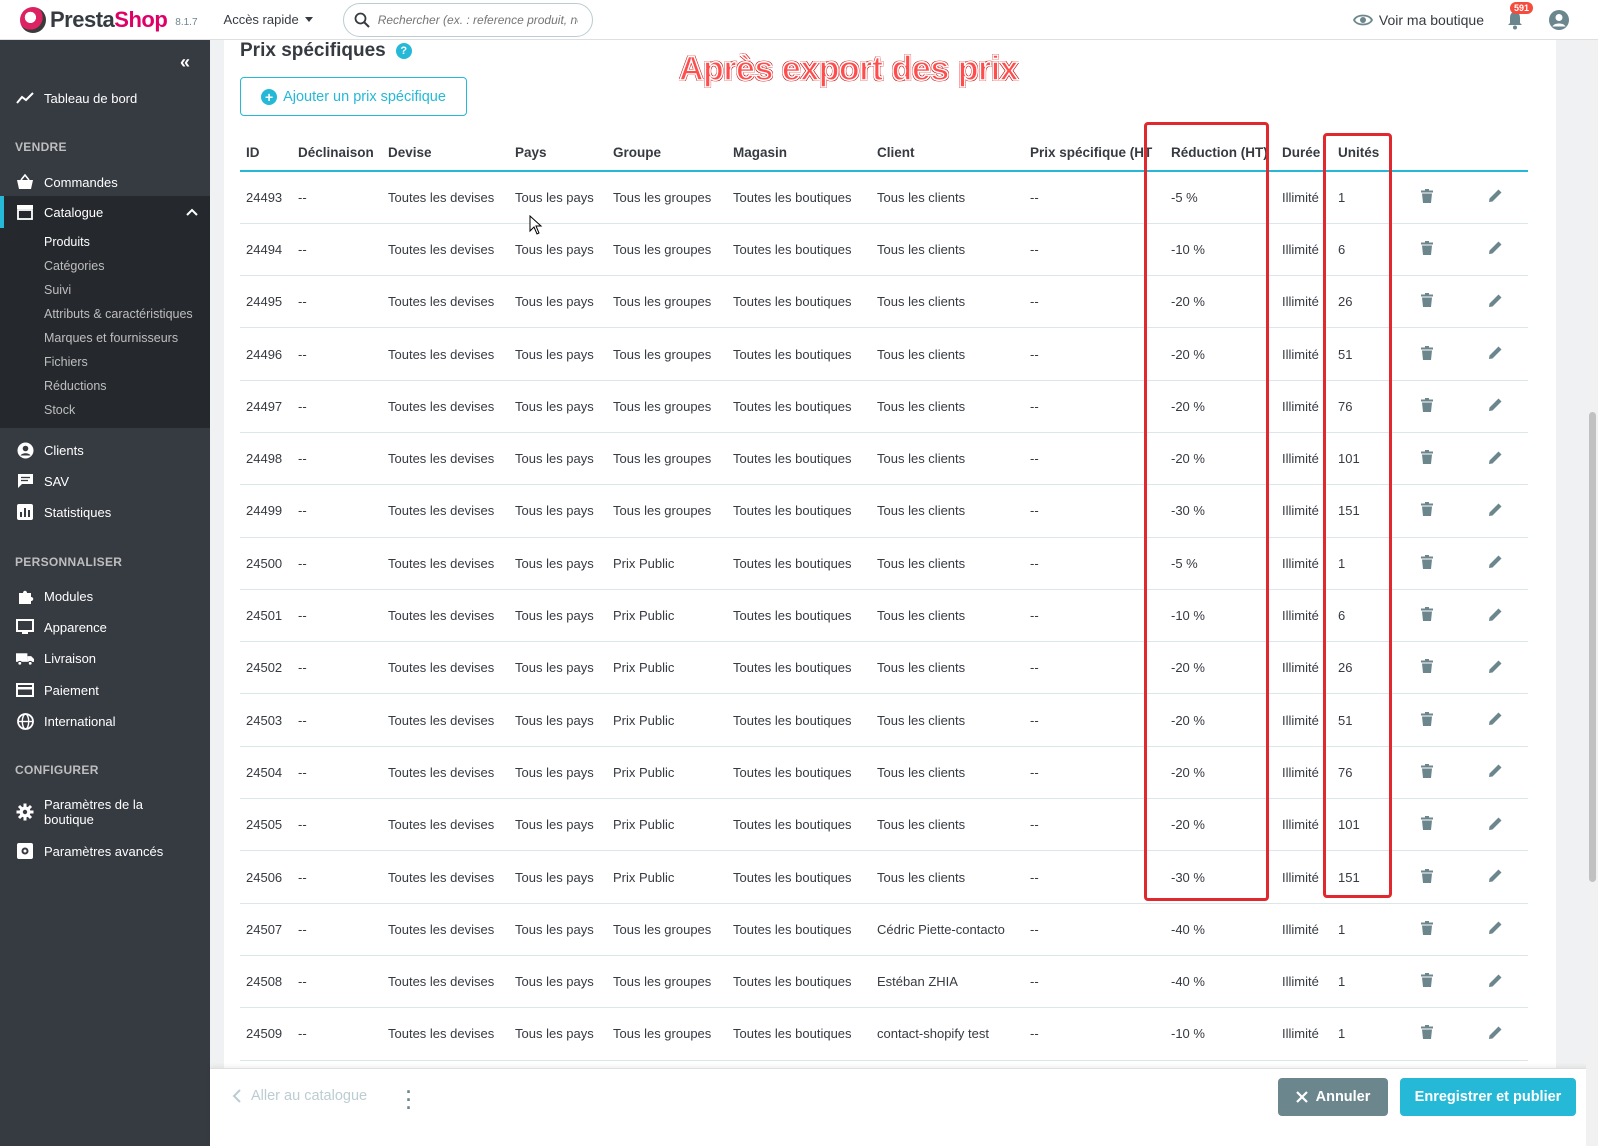 The height and width of the screenshot is (1146, 1598). What do you see at coordinates (105, 658) in the screenshot?
I see `sidebar-item-shipping: Livraison` at bounding box center [105, 658].